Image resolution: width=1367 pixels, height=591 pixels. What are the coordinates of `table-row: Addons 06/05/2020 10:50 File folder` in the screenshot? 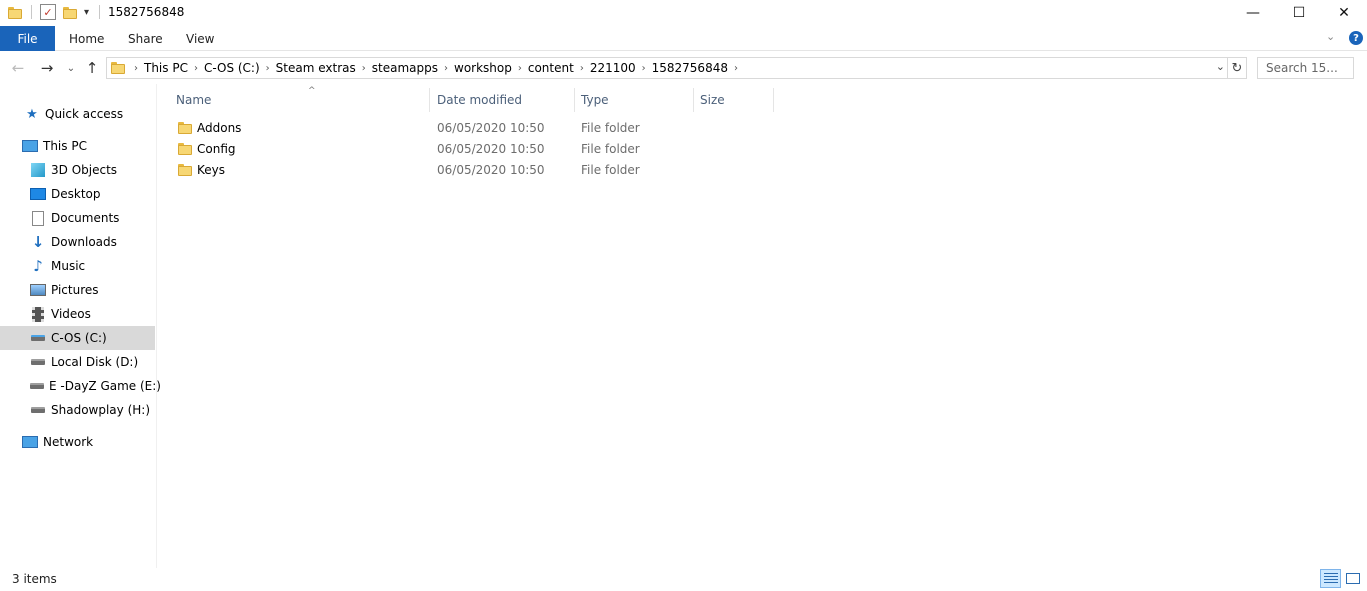 It's located at (410, 127).